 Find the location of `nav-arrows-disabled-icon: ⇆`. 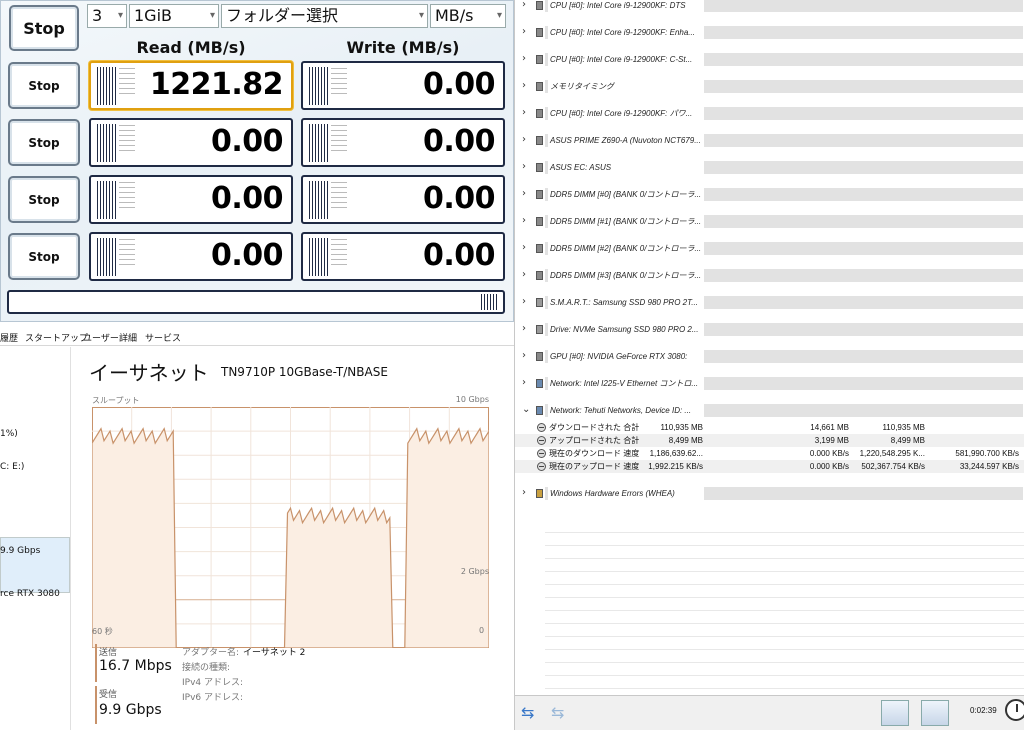

nav-arrows-disabled-icon: ⇆ is located at coordinates (558, 712).